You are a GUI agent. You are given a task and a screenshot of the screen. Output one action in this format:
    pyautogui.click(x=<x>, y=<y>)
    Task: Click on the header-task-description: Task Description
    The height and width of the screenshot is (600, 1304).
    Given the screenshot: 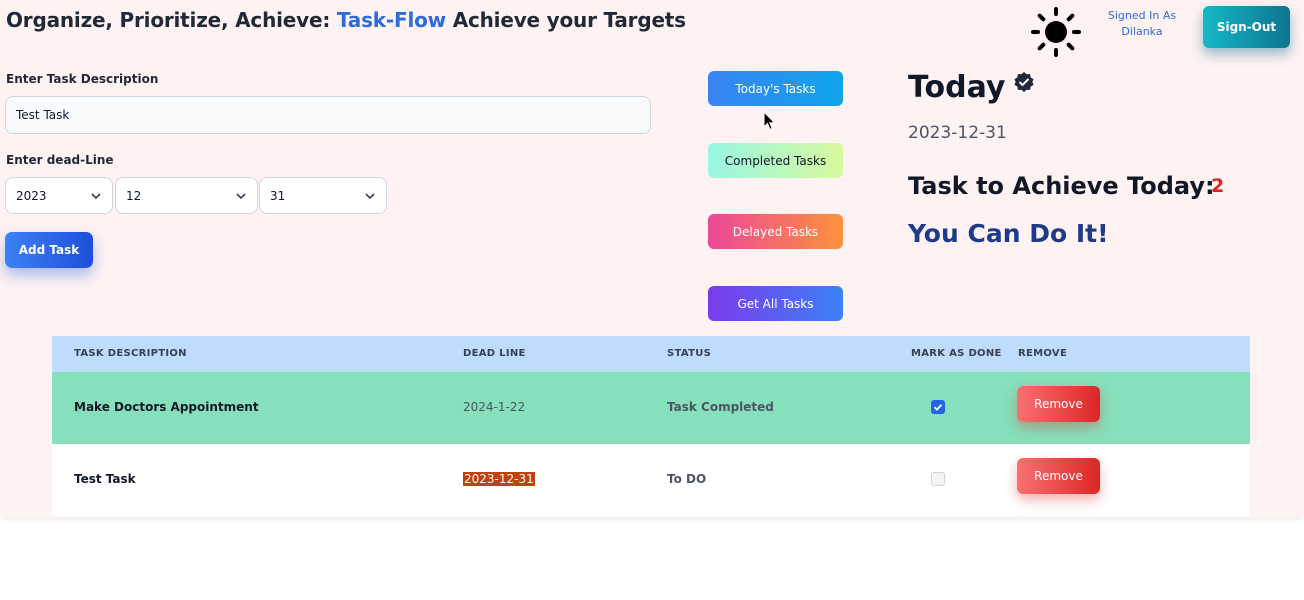 What is the action you would take?
    pyautogui.click(x=130, y=353)
    